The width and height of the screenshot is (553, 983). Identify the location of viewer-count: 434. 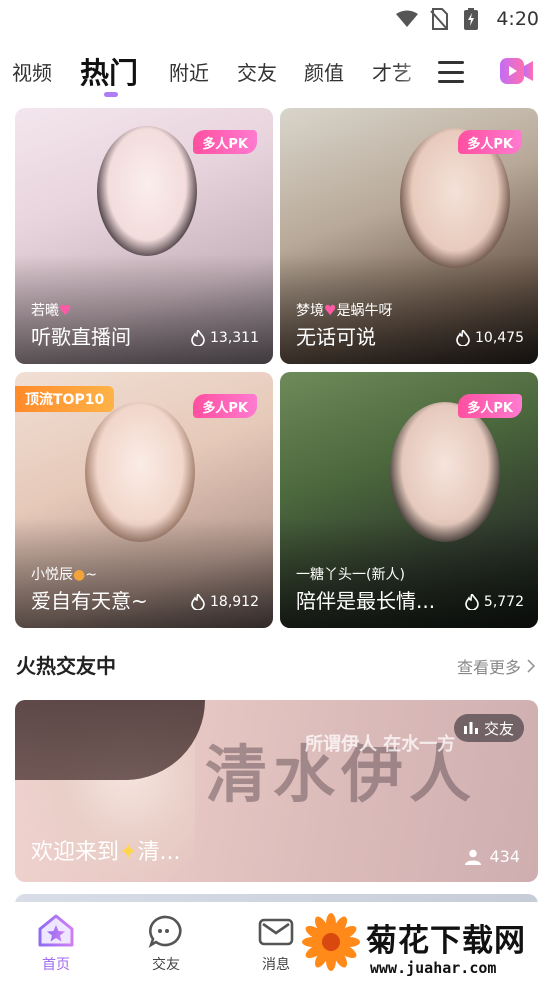
(492, 856).